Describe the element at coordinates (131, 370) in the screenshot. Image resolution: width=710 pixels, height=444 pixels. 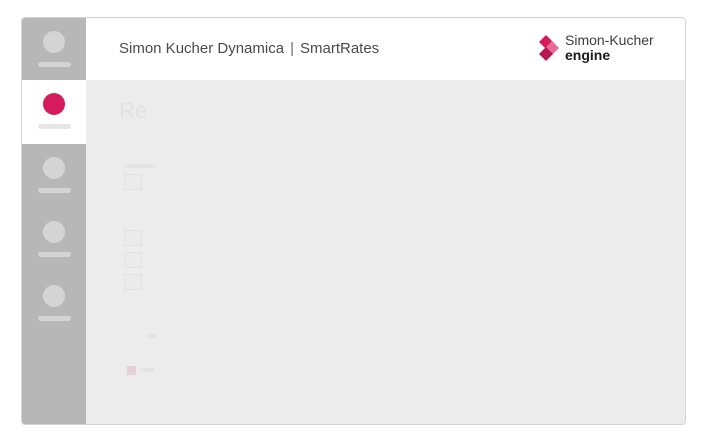
I see `ghost-checkbox` at that location.